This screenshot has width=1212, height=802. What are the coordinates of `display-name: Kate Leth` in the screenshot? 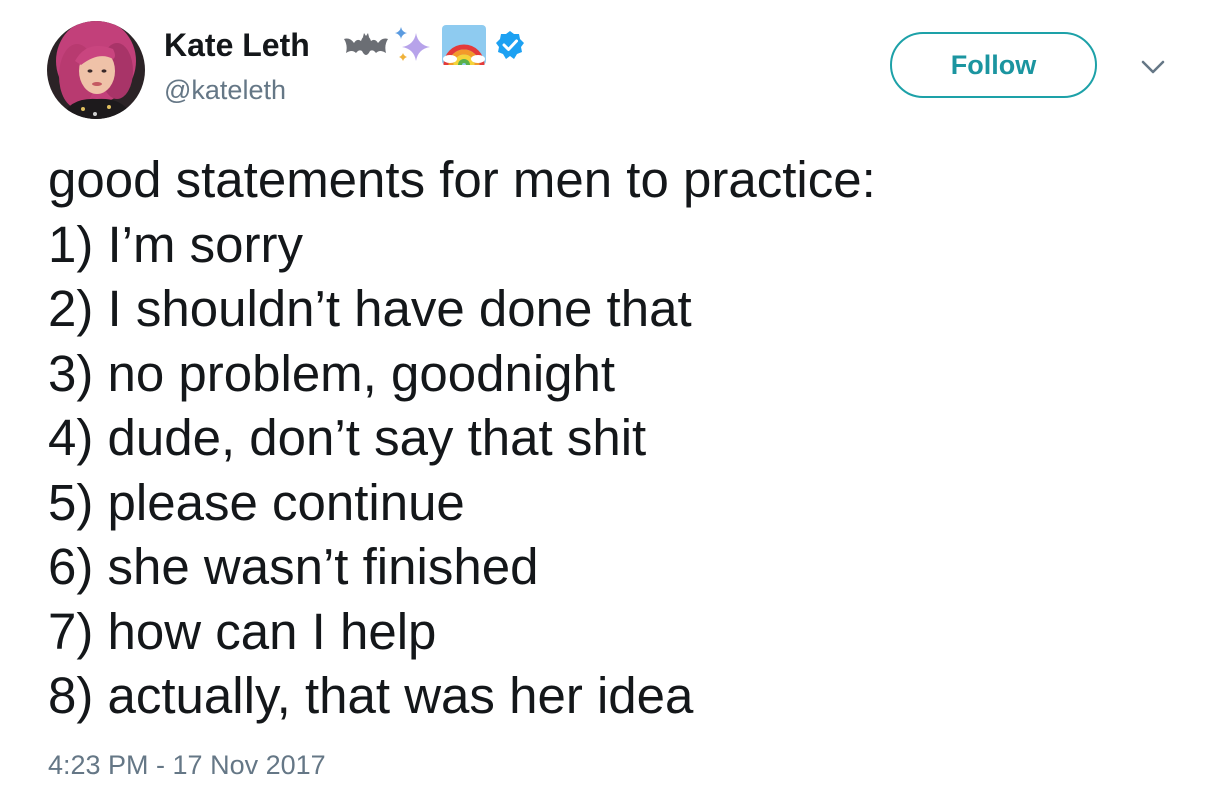 It's located at (237, 45).